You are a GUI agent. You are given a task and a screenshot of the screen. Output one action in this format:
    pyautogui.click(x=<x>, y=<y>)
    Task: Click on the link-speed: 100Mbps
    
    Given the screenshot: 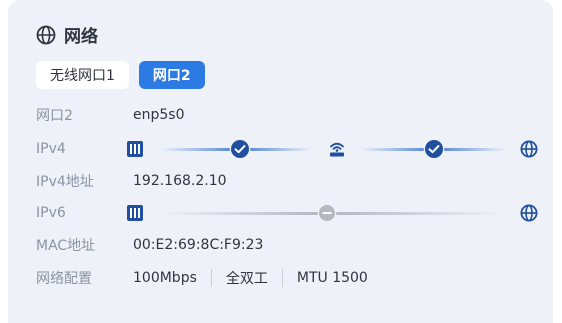 What is the action you would take?
    pyautogui.click(x=165, y=278)
    